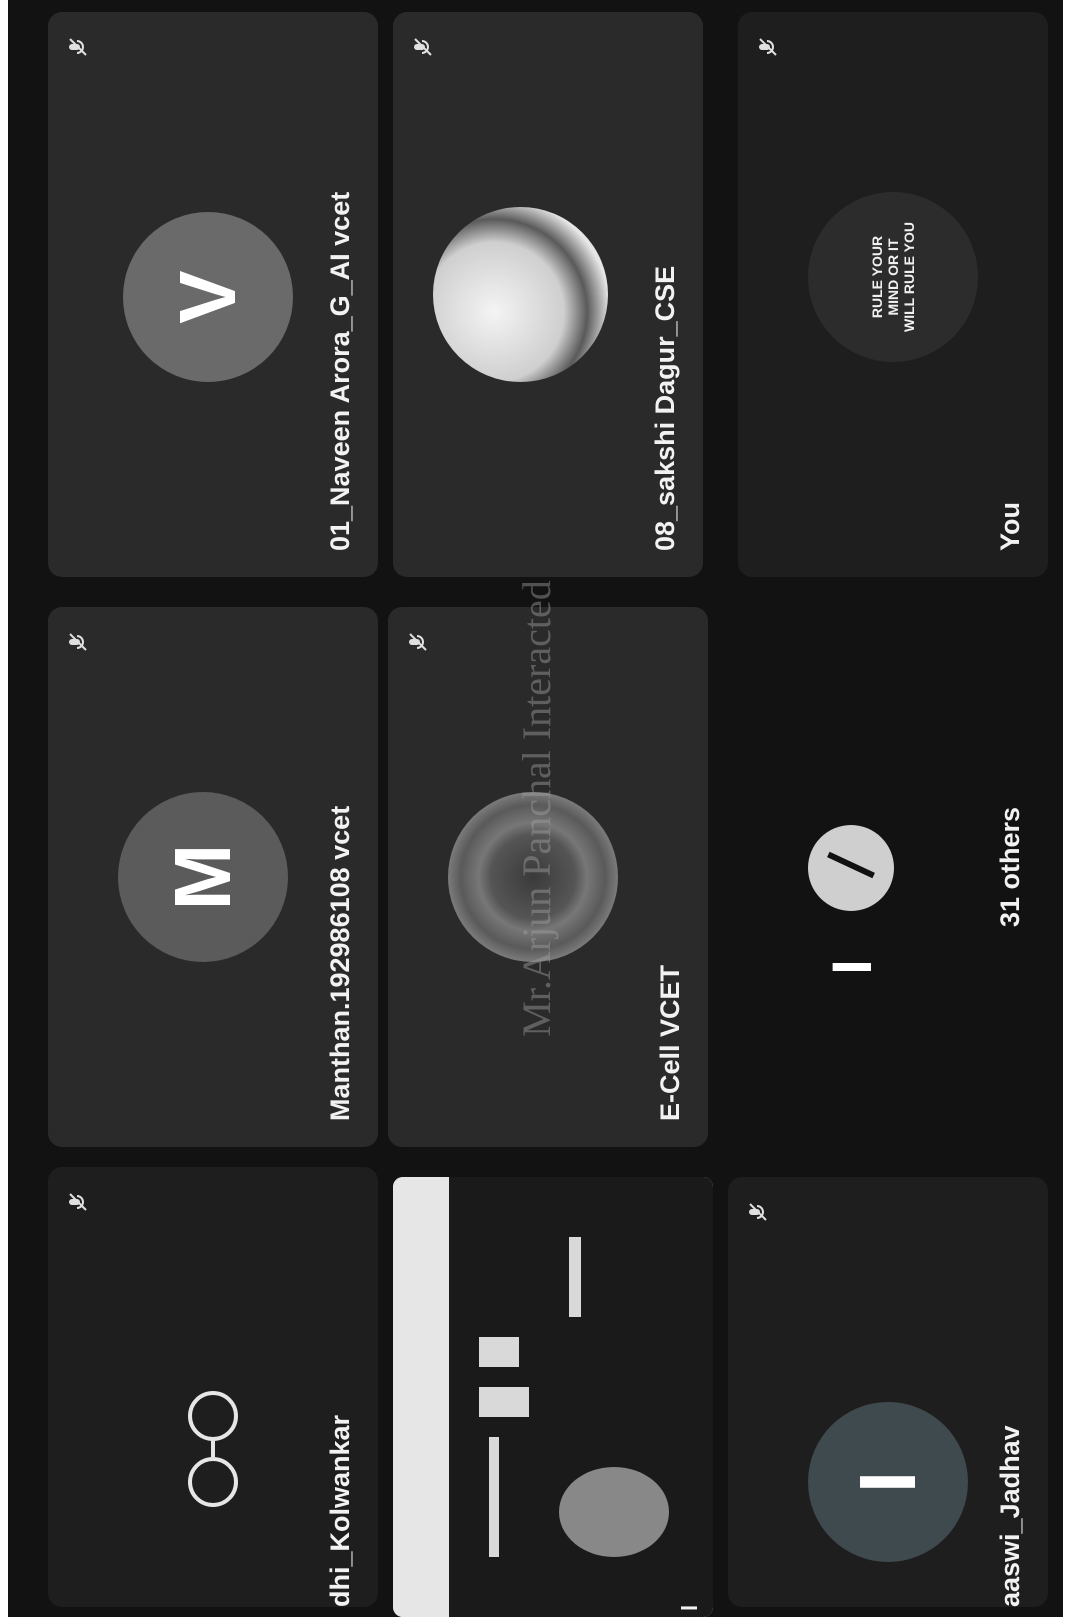 This screenshot has height=1617, width=1089. I want to click on screen-toolbar, so click(421, 1397).